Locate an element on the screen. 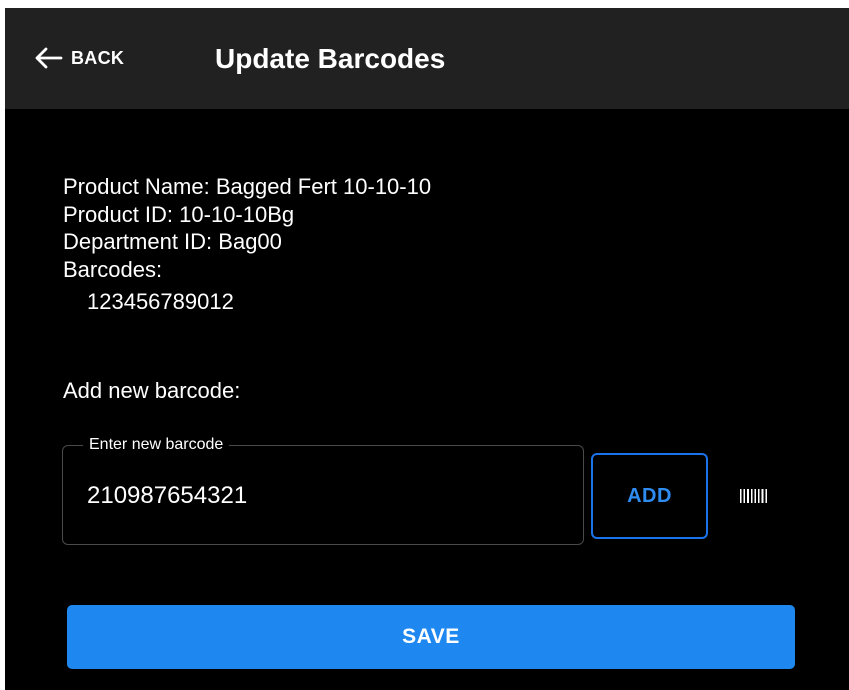 Image resolution: width=849 pixels, height=690 pixels. barcodes-label: Barcodes: is located at coordinates (113, 269).